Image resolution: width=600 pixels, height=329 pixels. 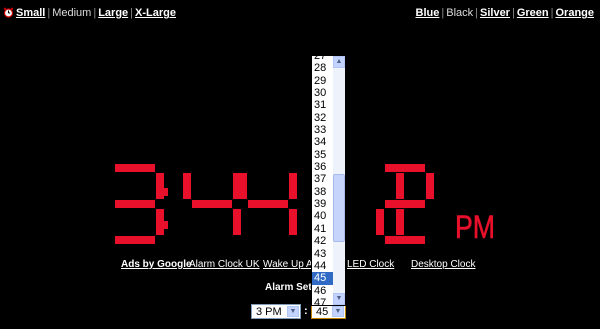 I want to click on minute-option: 36, so click(x=323, y=167).